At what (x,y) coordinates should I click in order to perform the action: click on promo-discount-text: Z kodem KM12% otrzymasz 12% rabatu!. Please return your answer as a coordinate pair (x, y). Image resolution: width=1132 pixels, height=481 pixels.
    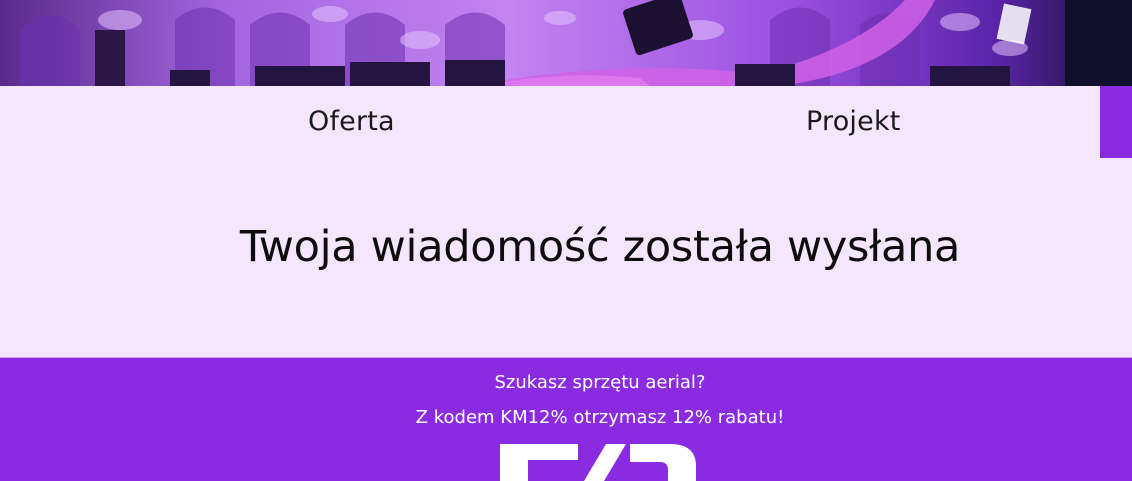
    Looking at the image, I should click on (600, 417).